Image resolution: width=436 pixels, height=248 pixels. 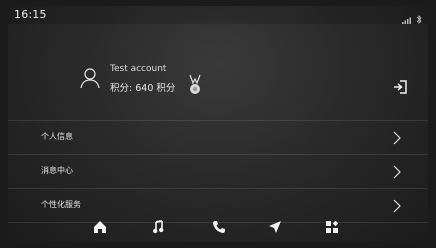 I want to click on apps-button, so click(x=332, y=227).